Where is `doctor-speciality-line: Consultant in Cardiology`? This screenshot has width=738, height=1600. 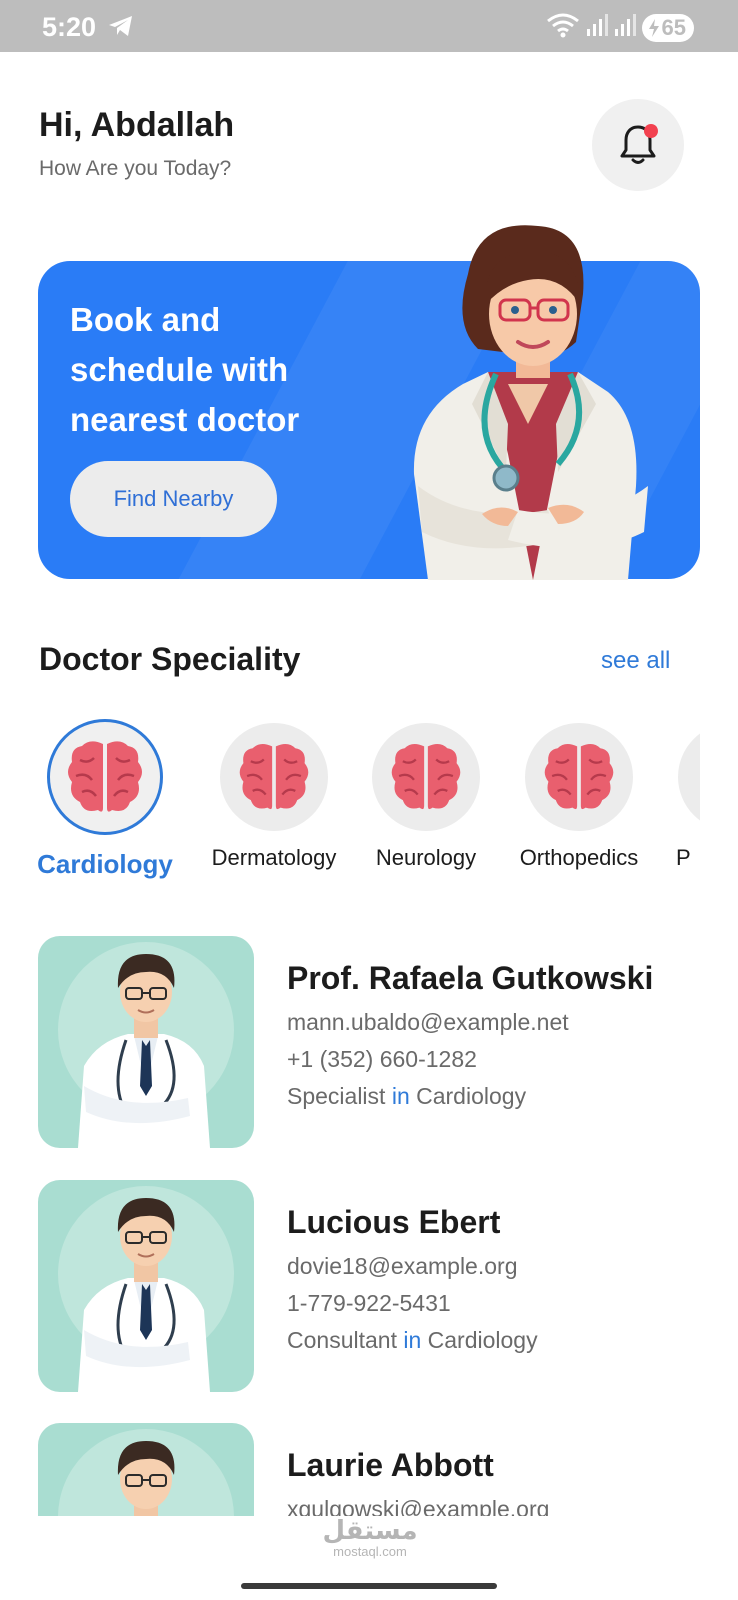 doctor-speciality-line: Consultant in Cardiology is located at coordinates (412, 1340).